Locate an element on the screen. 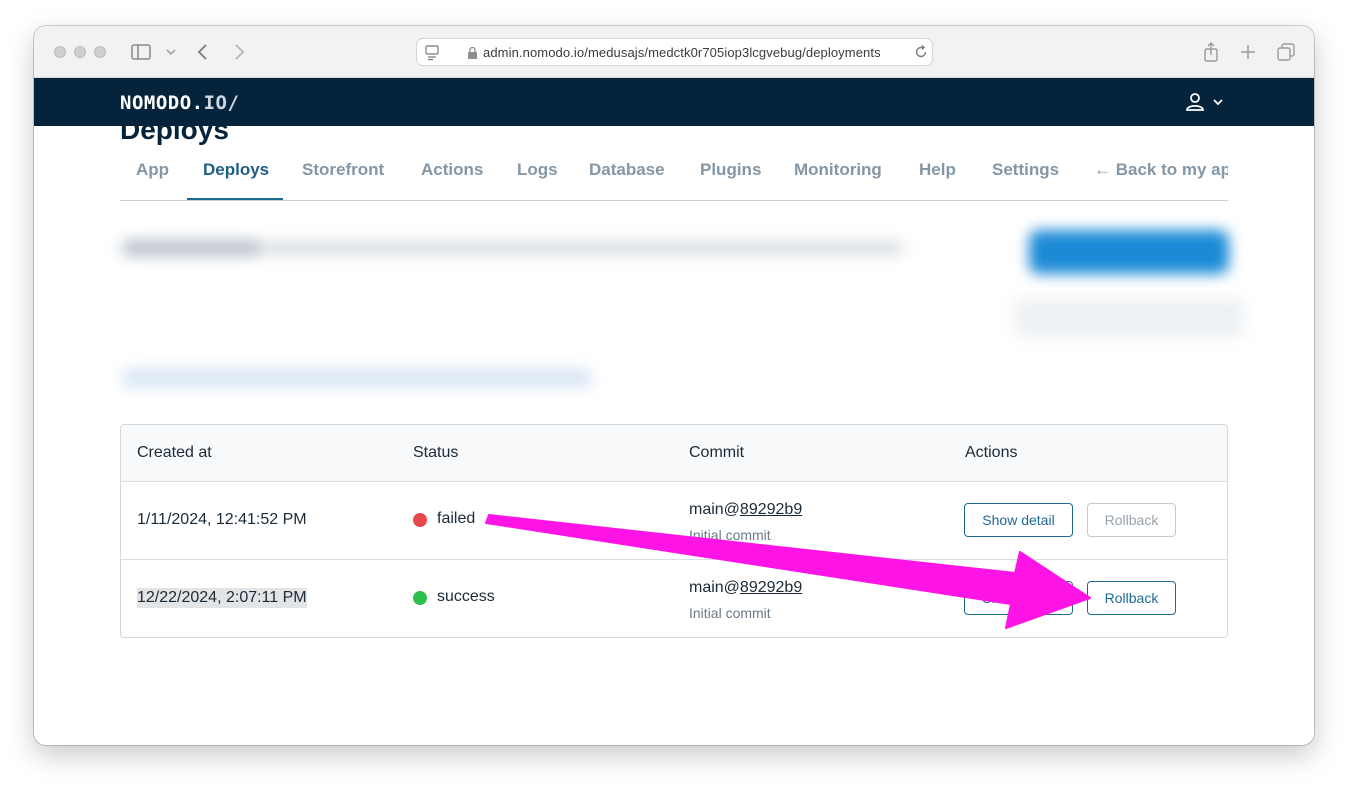  column-header-actions: Actions is located at coordinates (991, 452).